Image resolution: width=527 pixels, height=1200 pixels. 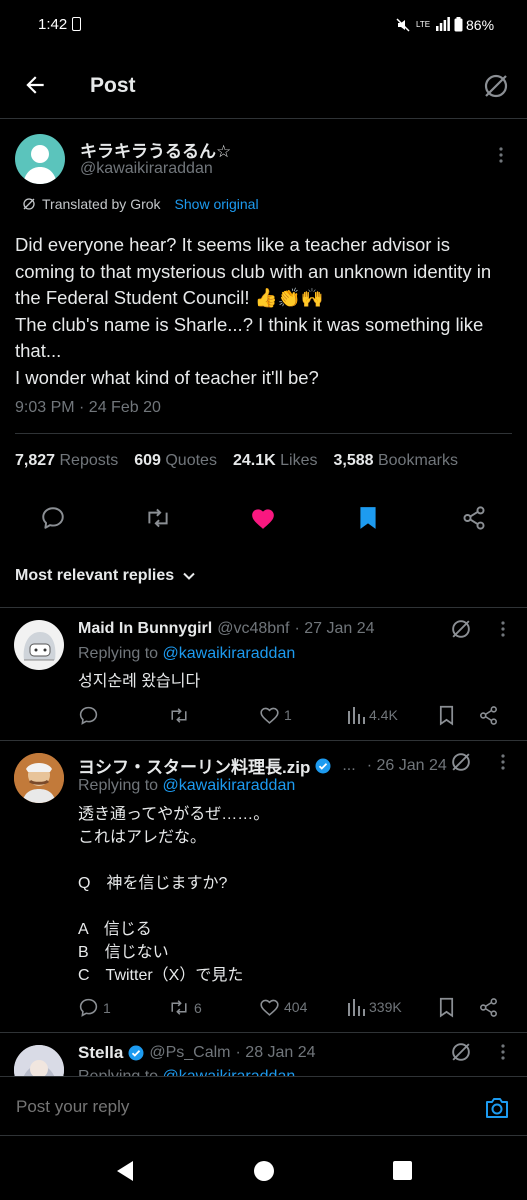 I want to click on reply-like-button: 404, so click(x=283, y=1007).